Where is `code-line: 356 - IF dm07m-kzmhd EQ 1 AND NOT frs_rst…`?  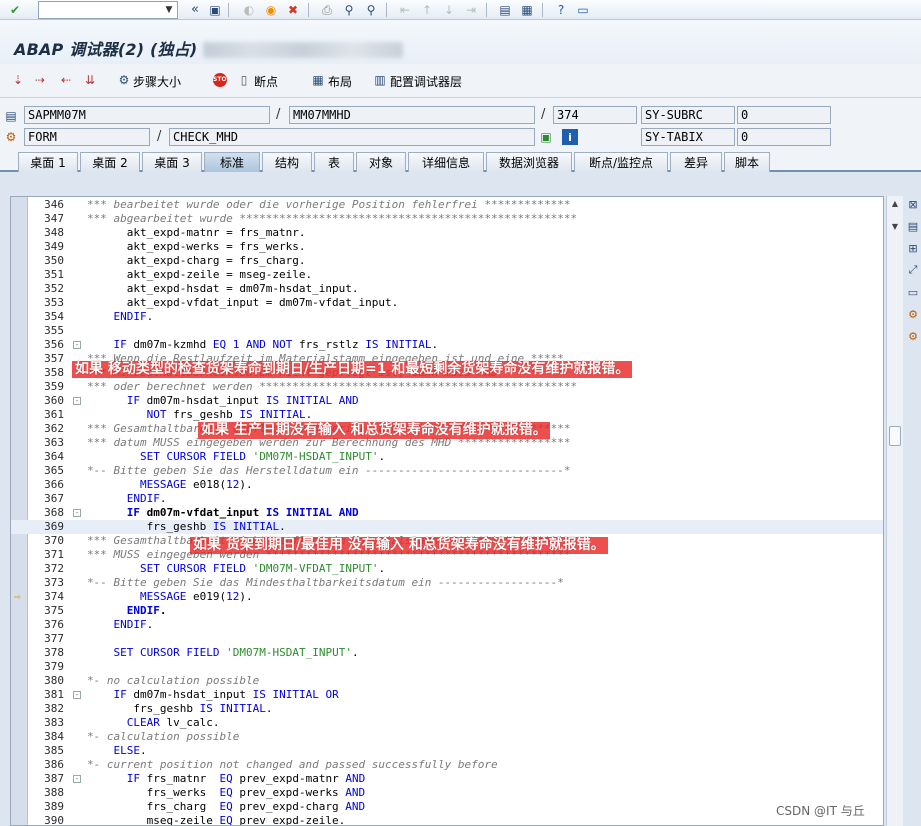
code-line: 356 - IF dm07m-kzmhd EQ 1 AND NOT frs_rst… is located at coordinates (447, 345).